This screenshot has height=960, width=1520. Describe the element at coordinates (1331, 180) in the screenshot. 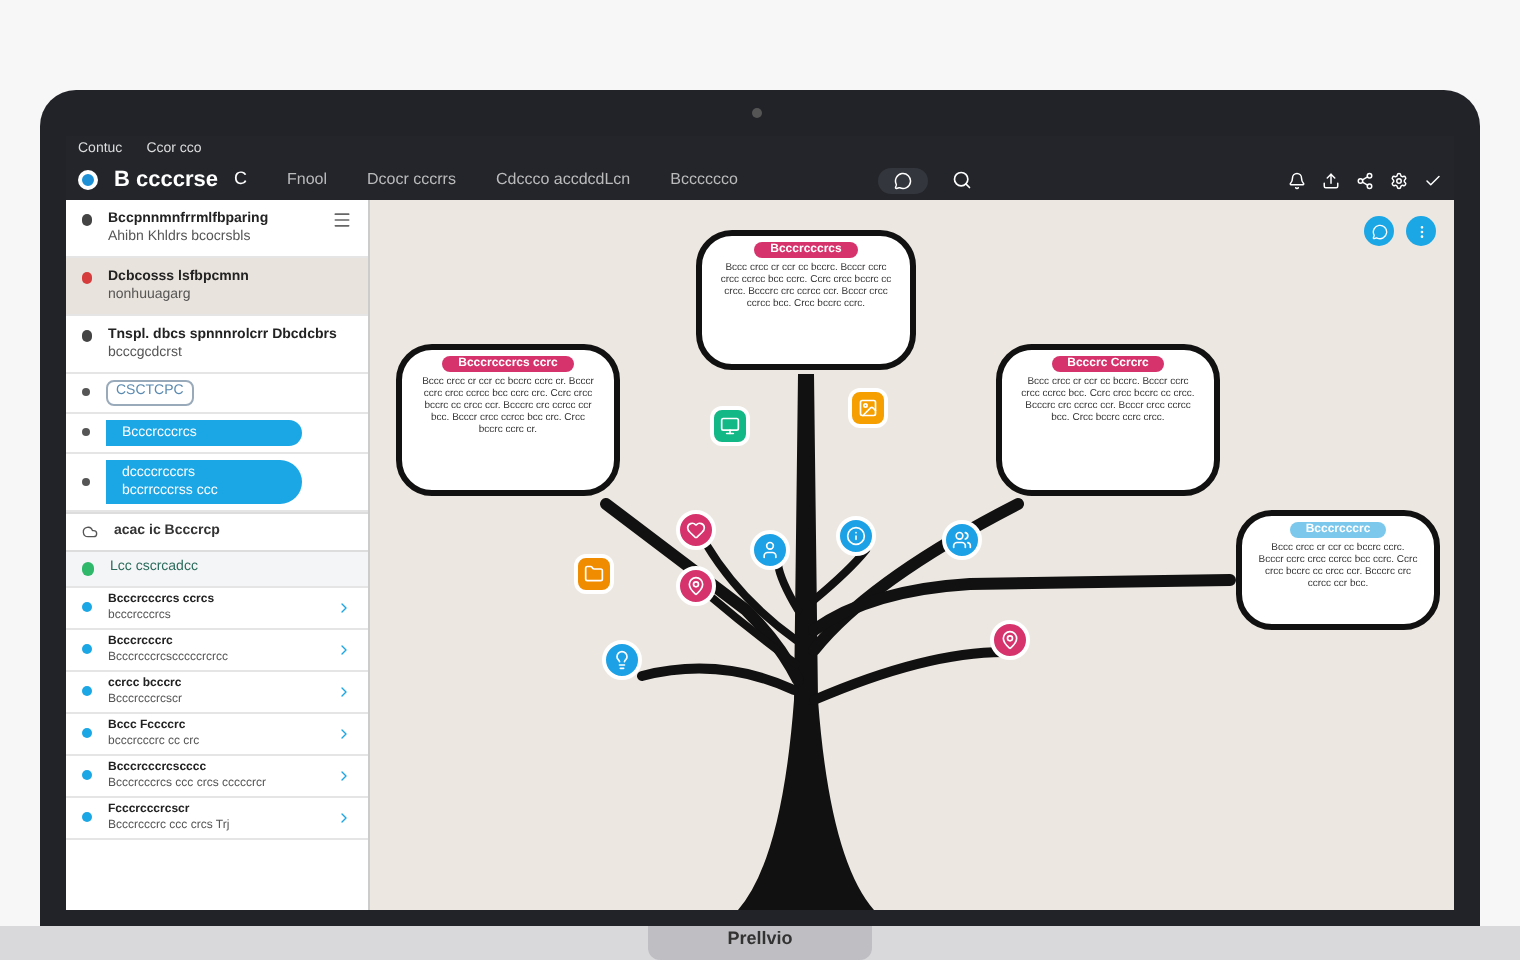

I see `upload-icon` at that location.